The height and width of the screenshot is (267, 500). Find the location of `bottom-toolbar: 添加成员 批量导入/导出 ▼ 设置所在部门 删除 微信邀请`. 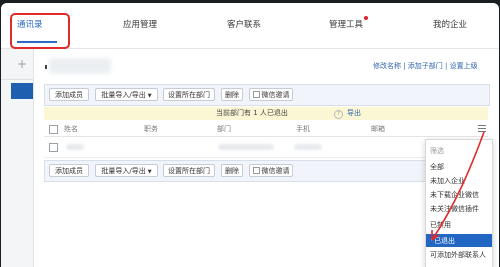

bottom-toolbar: 添加成员 批量导入/导出 ▼ 设置所在部门 删除 微信邀请 is located at coordinates (267, 171).